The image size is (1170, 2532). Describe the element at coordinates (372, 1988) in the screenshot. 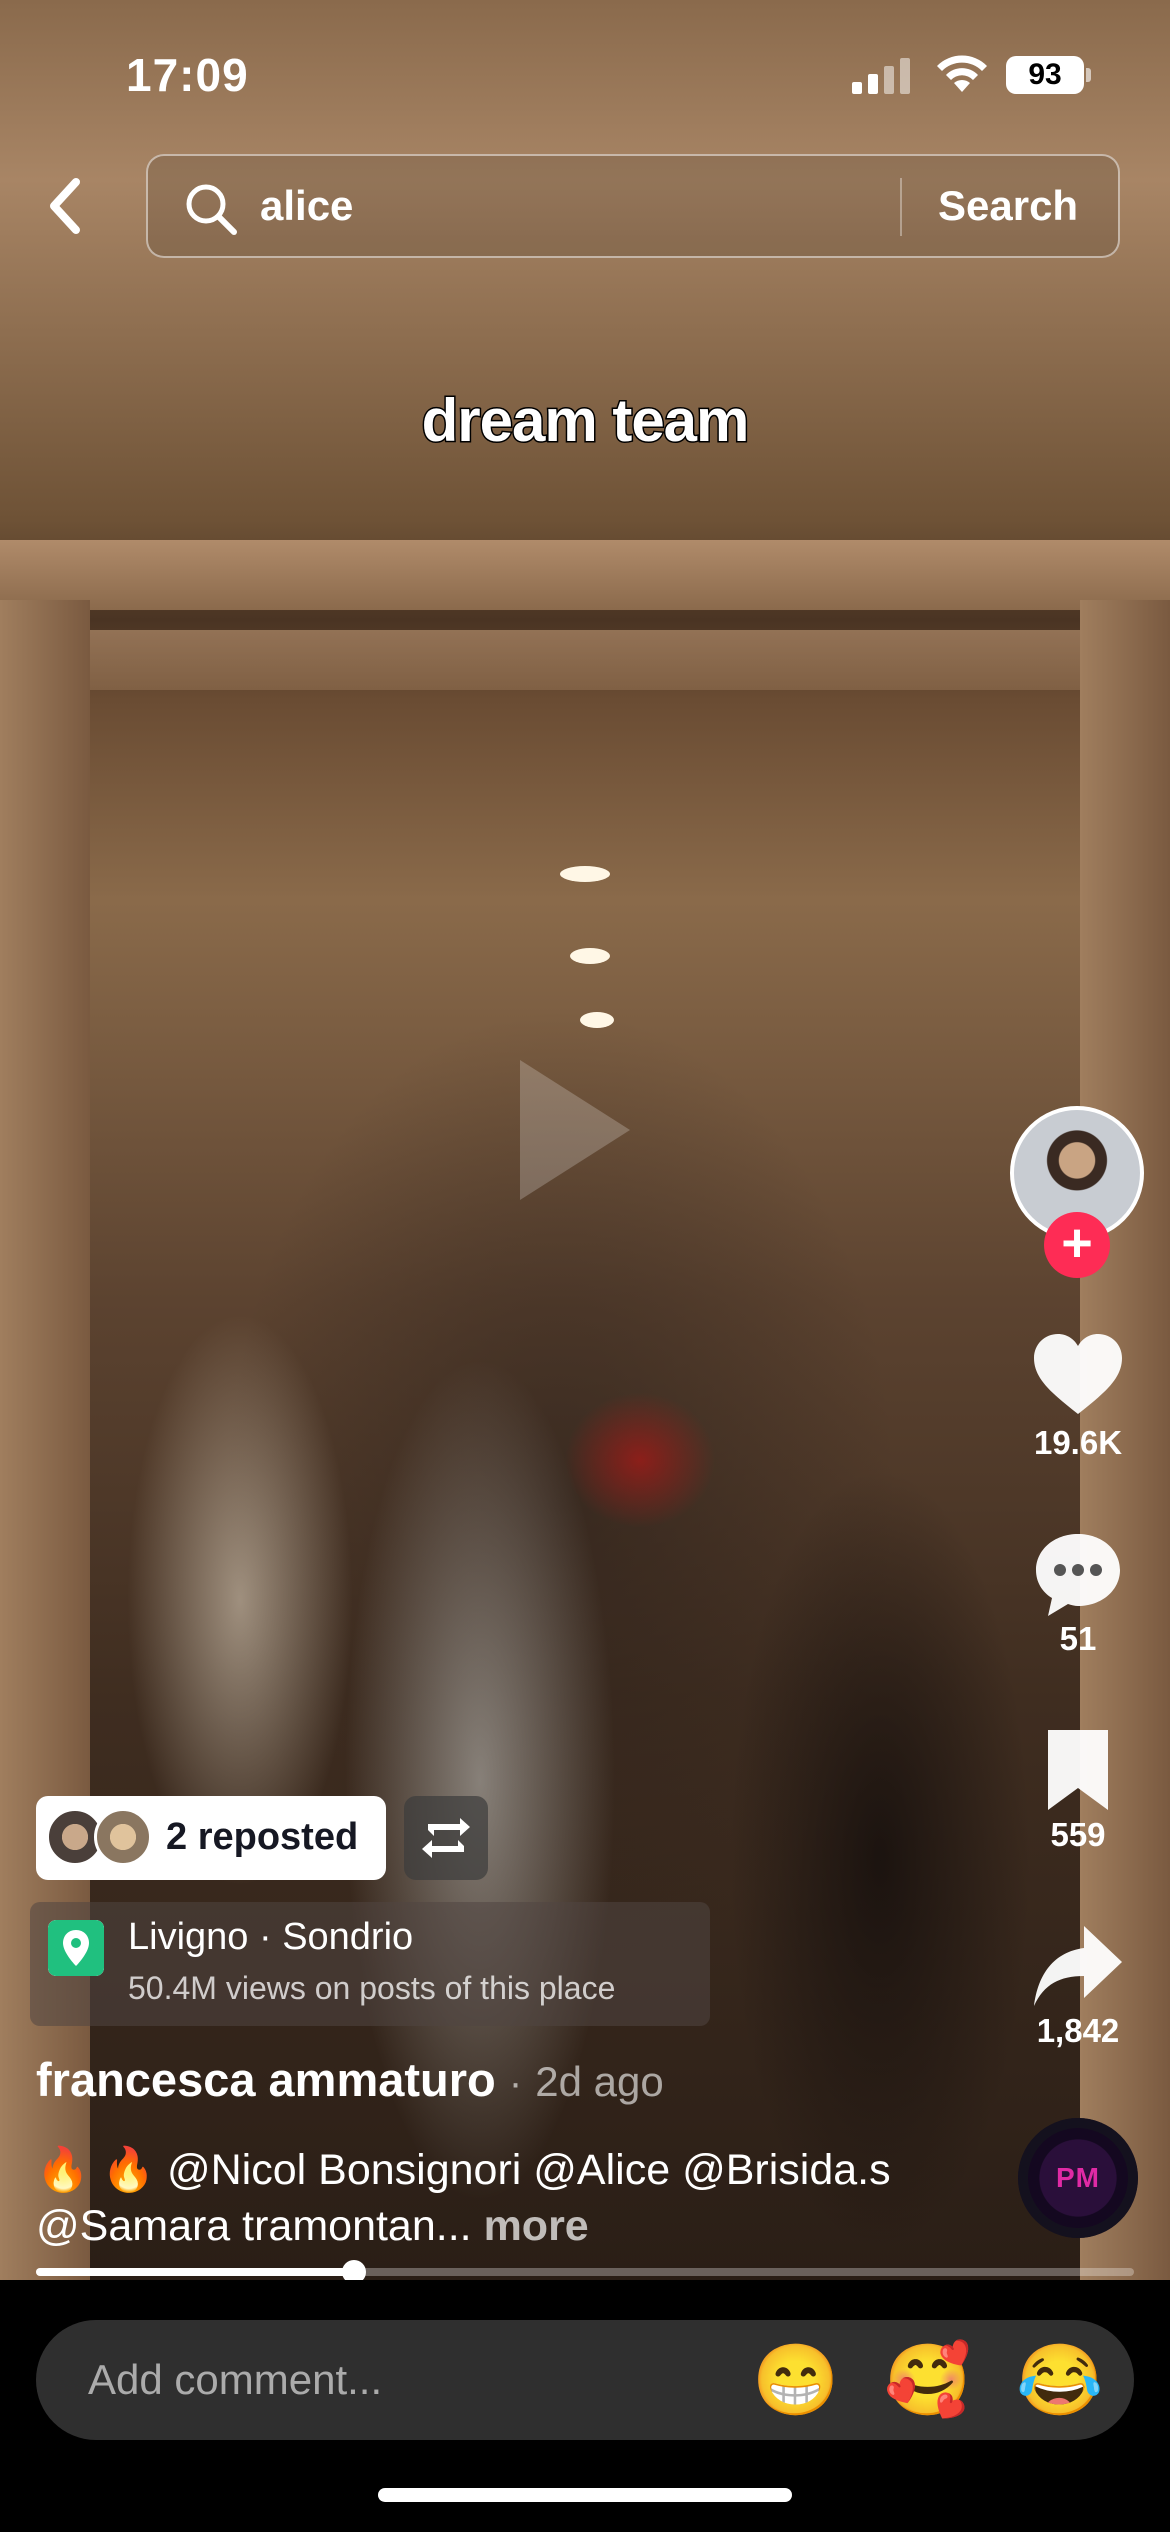

I see `location-views: 50.4M views on posts of this place` at that location.